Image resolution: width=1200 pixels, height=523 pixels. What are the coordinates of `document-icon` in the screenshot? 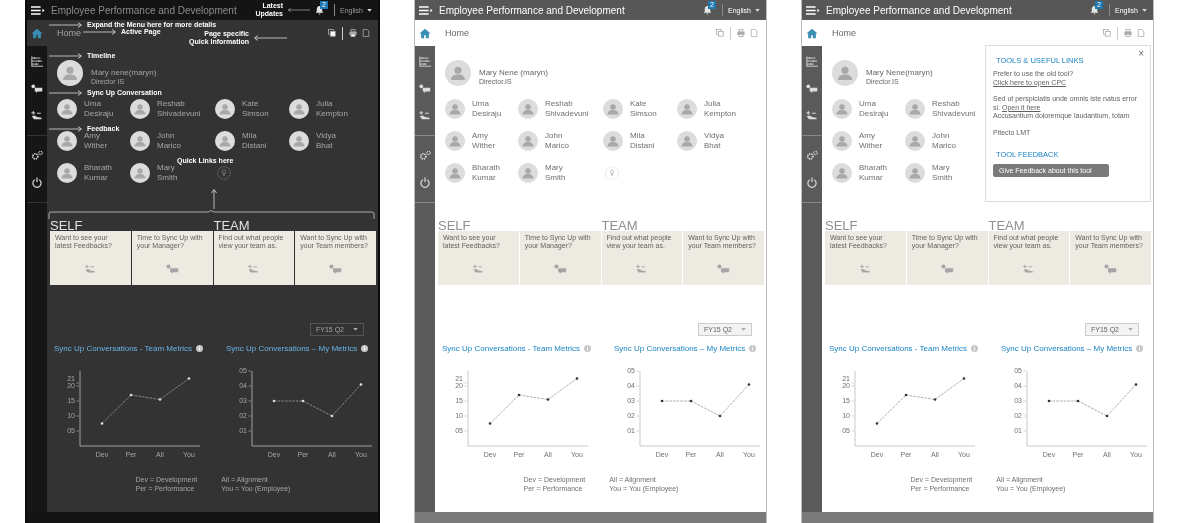 It's located at (366, 33).